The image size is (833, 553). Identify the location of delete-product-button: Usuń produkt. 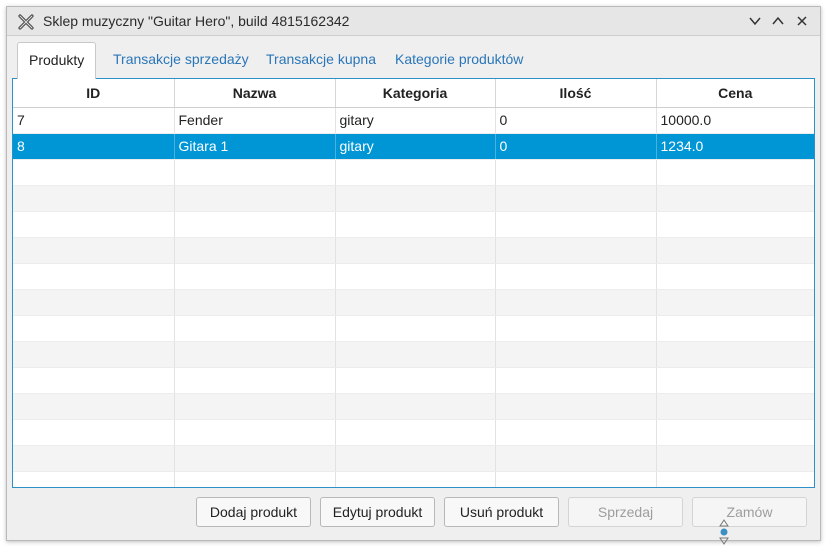
(501, 512).